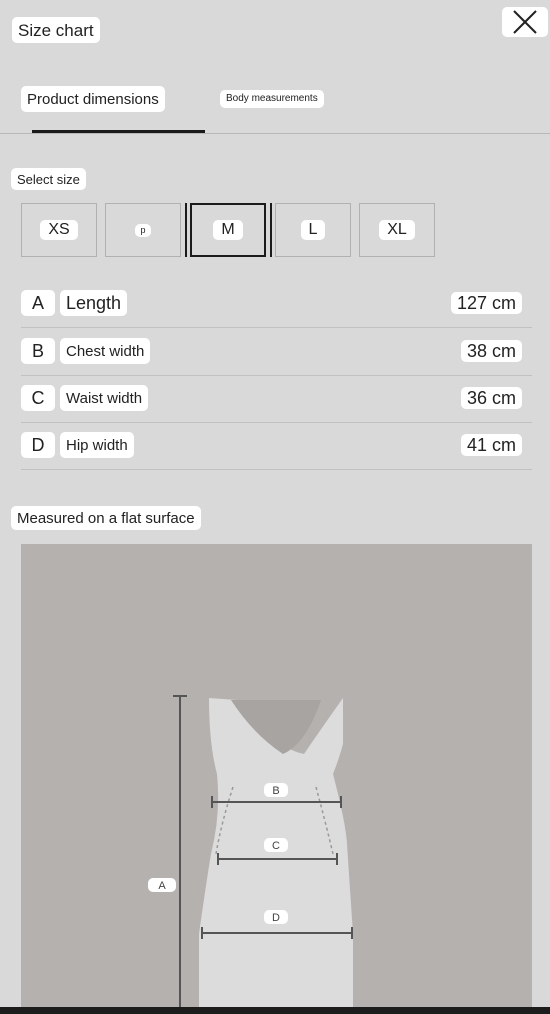  What do you see at coordinates (276, 305) in the screenshot?
I see `measurement-row-length: A Length 127 cm` at bounding box center [276, 305].